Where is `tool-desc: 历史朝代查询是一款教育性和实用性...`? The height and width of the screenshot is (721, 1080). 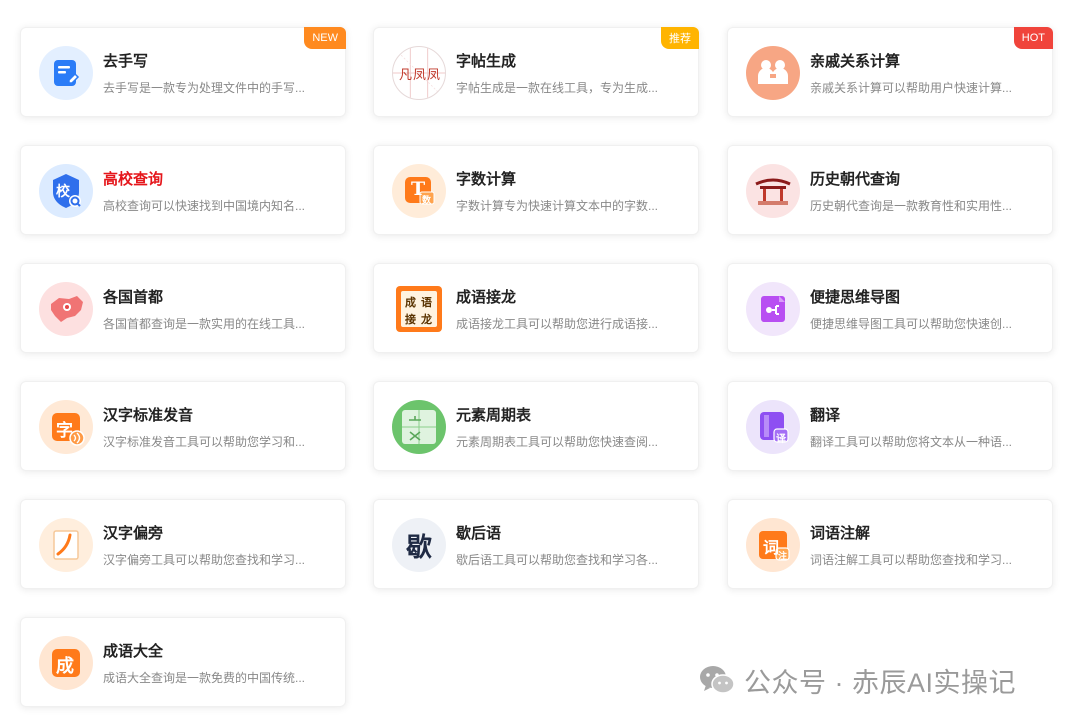
tool-desc: 历史朝代查询是一款教育性和实用性... is located at coordinates (911, 206).